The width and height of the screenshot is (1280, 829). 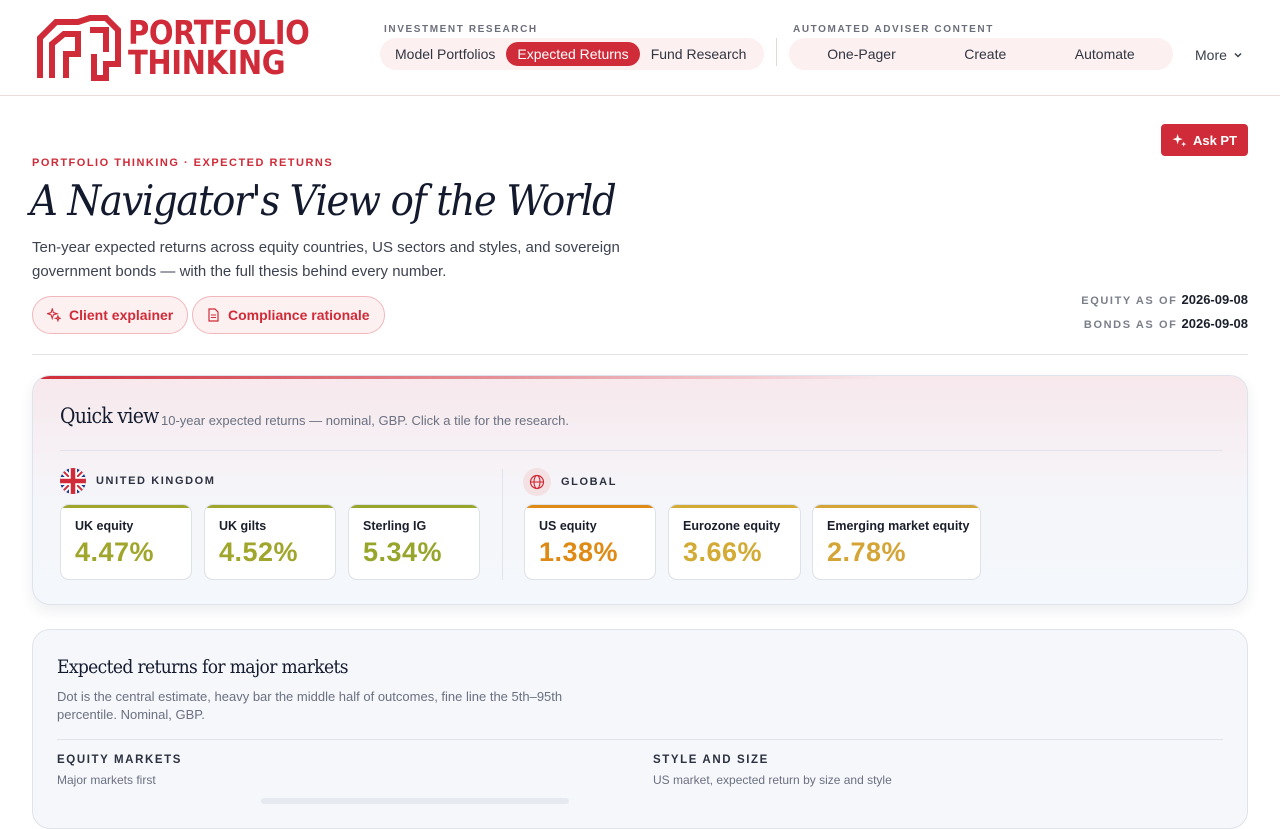 I want to click on chart-track-peek, so click(x=415, y=801).